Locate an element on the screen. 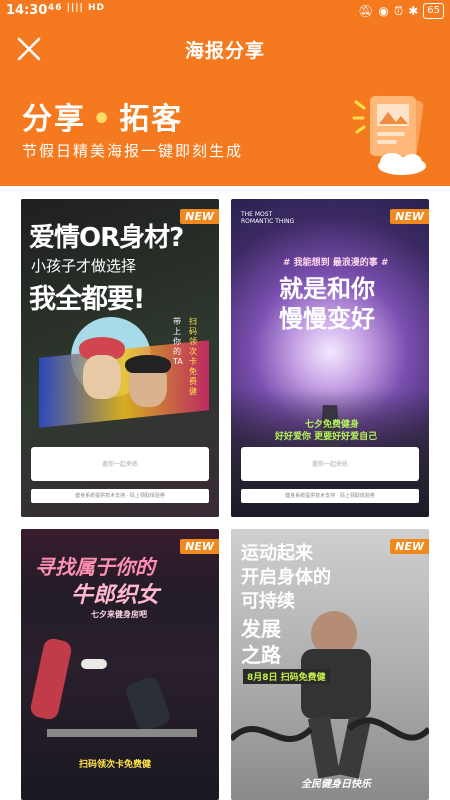  poster-2-qr-slot: 邀你一起来练 is located at coordinates (330, 464).